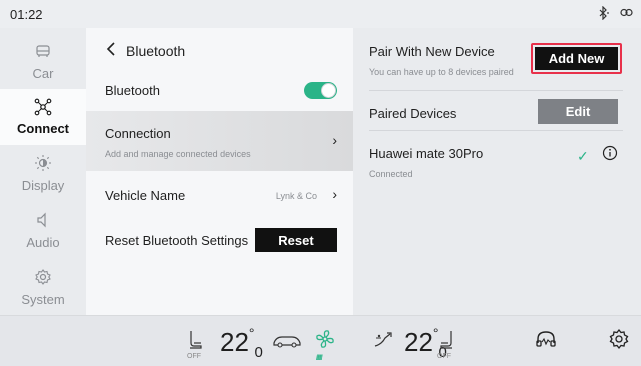 The width and height of the screenshot is (641, 366). I want to click on bluetooth-label: Bluetooth, so click(132, 90).